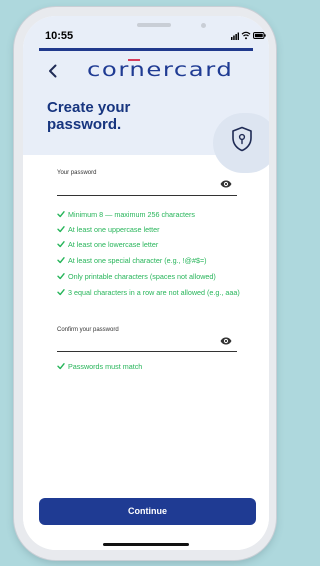 This screenshot has width=320, height=566. Describe the element at coordinates (246, 35) in the screenshot. I see `wifi-icon` at that location.